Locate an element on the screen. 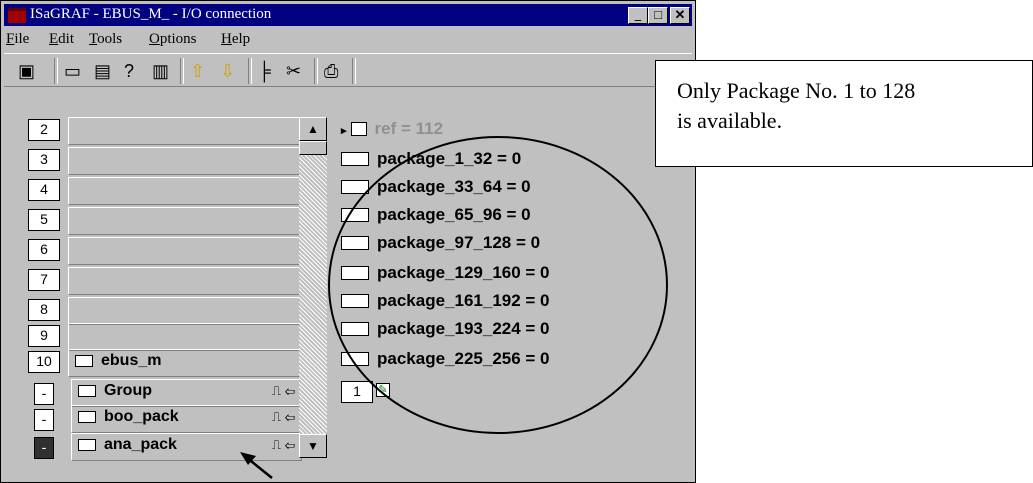  callout-line-2: is available. is located at coordinates (730, 120).